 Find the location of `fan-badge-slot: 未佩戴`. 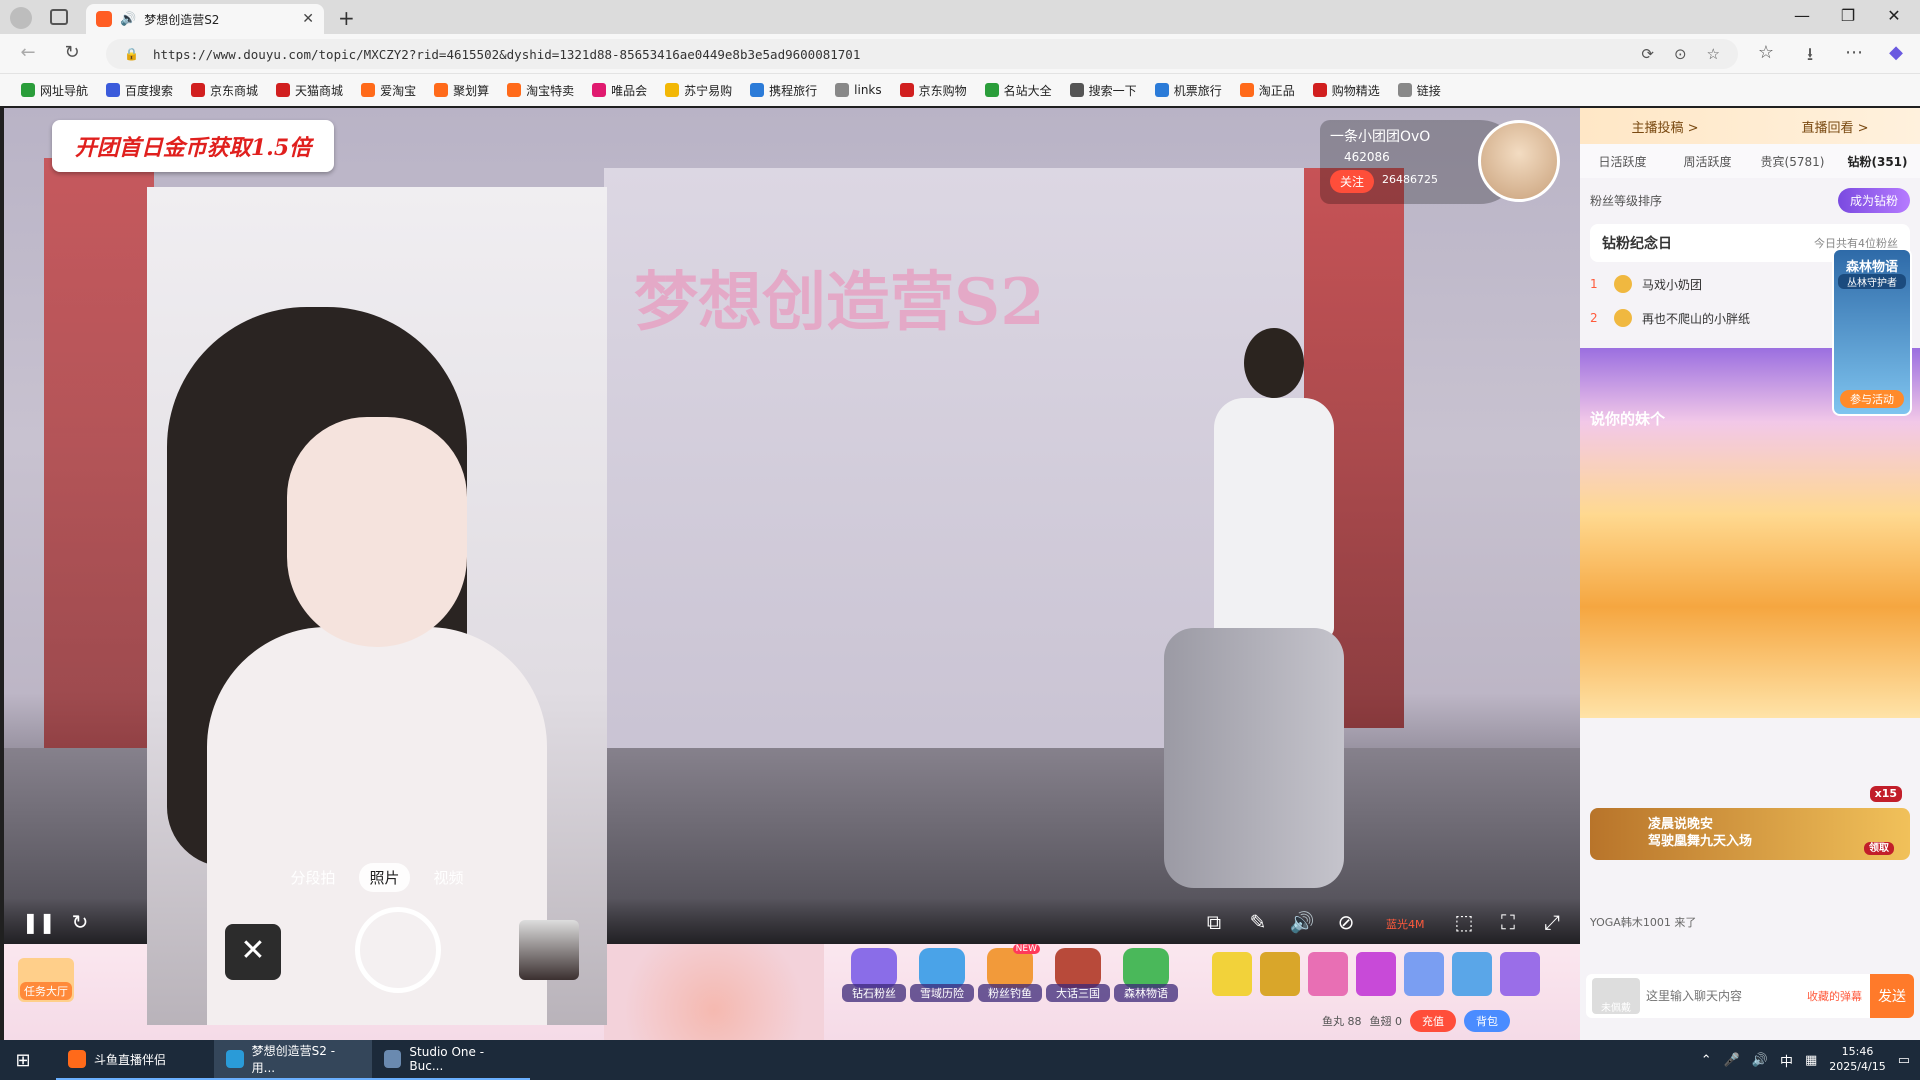

fan-badge-slot: 未佩戴 is located at coordinates (1616, 996).